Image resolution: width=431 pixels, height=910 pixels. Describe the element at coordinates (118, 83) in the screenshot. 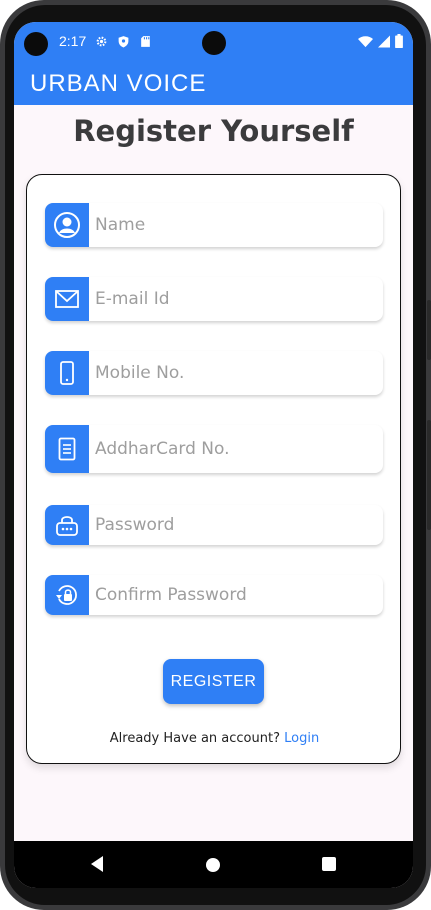

I see `app-title: URBAN VOICE` at that location.